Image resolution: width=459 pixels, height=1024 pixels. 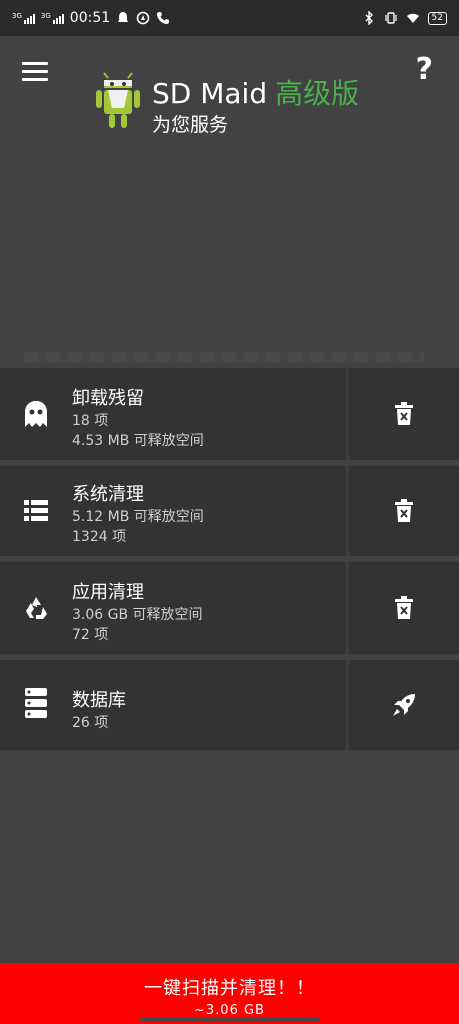 I want to click on menu-button, so click(x=35, y=72).